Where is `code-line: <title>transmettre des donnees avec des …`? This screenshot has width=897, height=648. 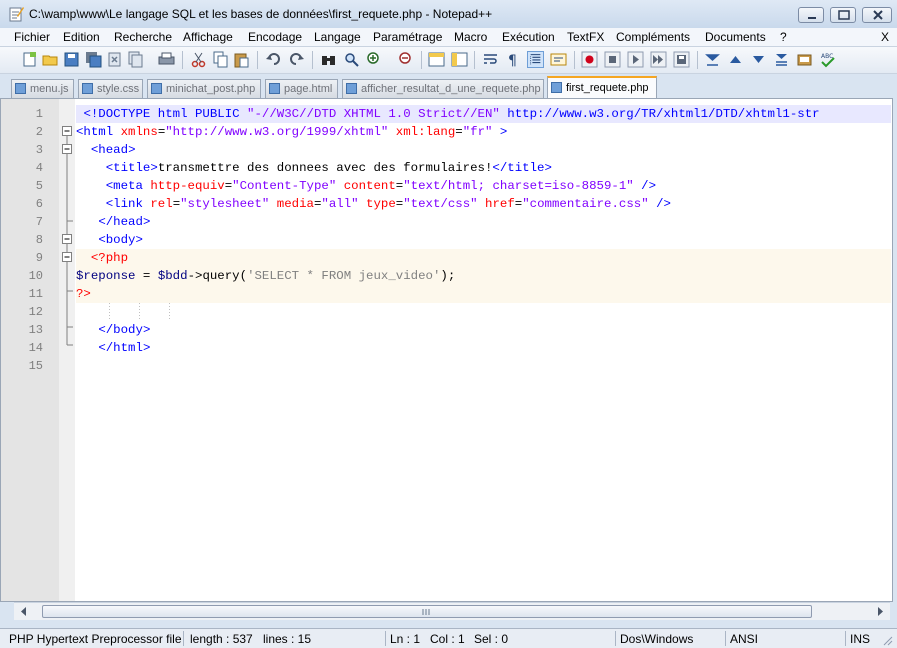
code-line: <title>transmettre des donnees avec des … is located at coordinates (328, 168).